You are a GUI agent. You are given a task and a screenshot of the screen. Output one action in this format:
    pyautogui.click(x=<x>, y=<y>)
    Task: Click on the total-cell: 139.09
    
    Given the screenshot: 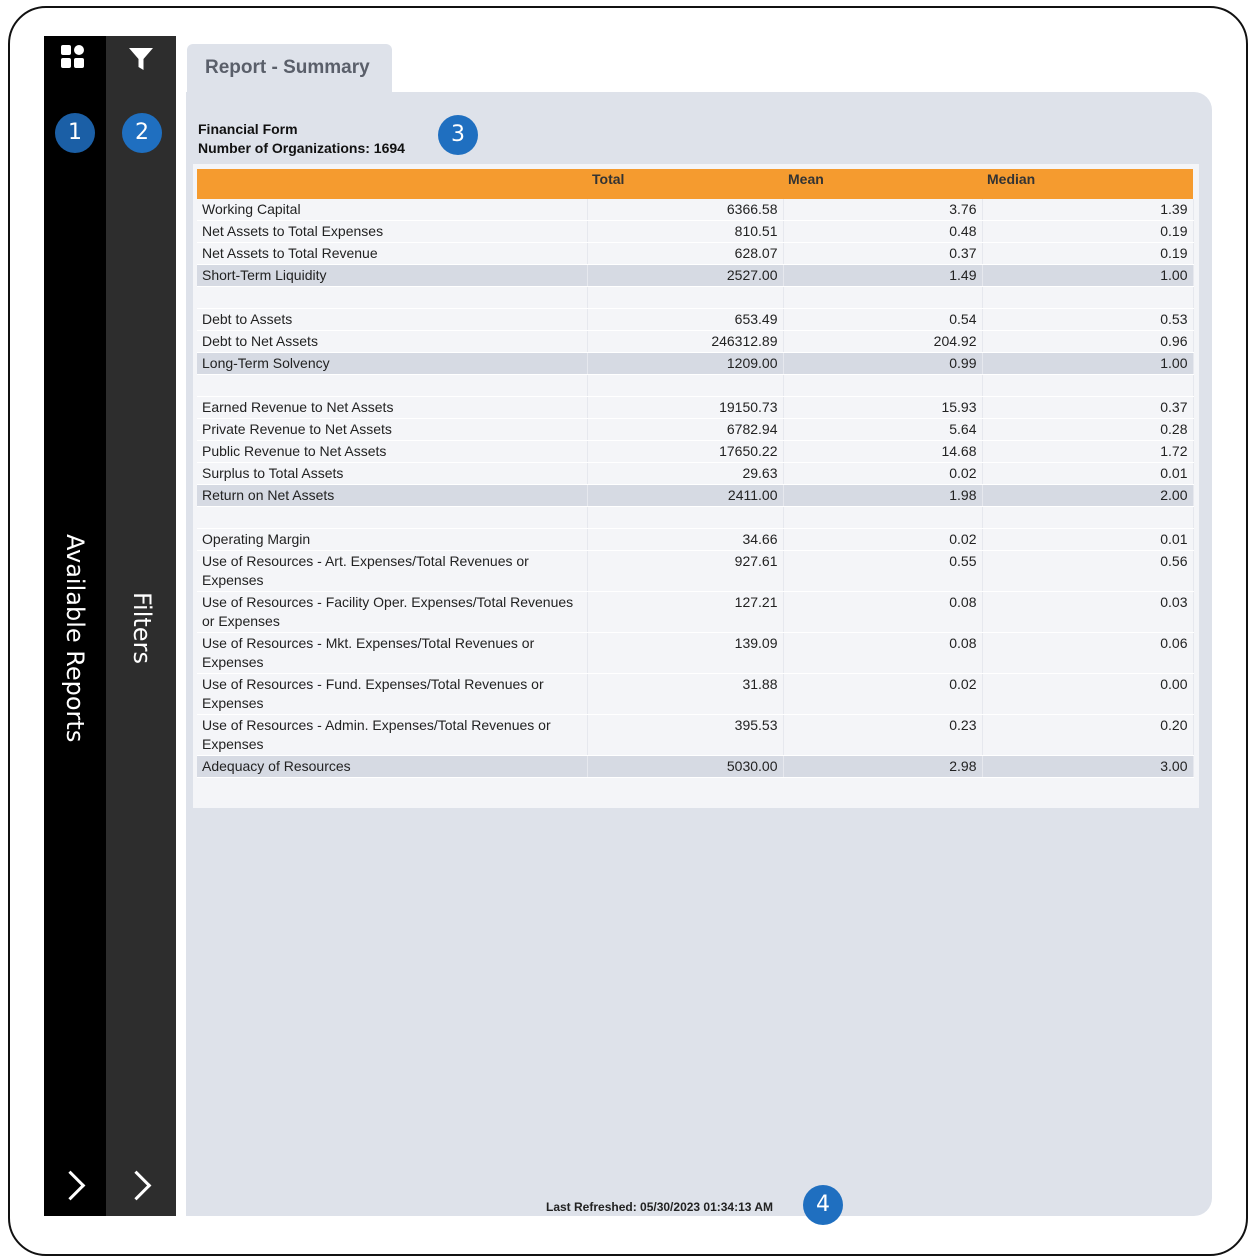 What is the action you would take?
    pyautogui.click(x=685, y=653)
    